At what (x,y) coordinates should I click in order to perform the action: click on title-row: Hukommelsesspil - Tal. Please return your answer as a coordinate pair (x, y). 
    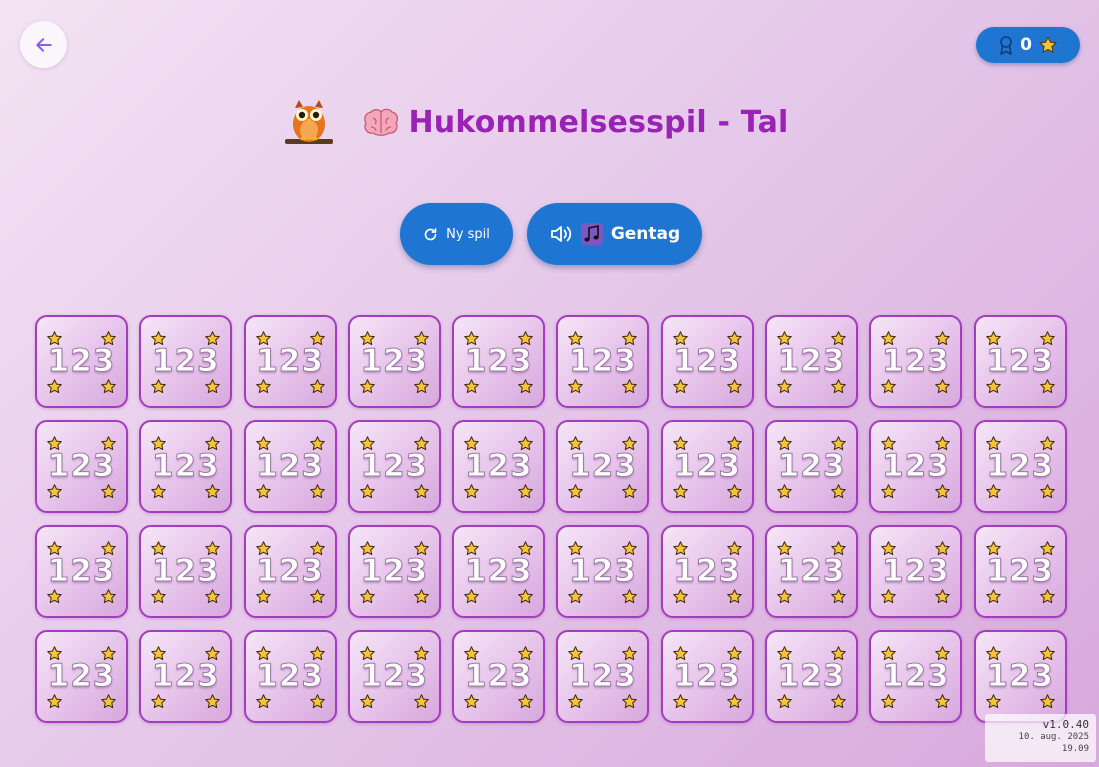
    Looking at the image, I should click on (549, 122).